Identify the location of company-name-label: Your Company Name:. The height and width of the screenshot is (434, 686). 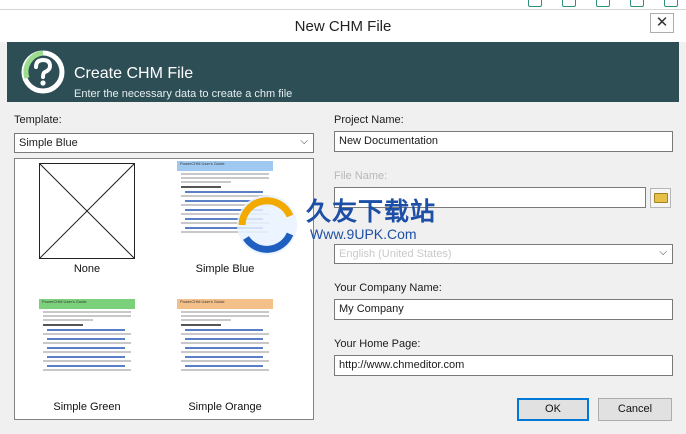
(388, 288).